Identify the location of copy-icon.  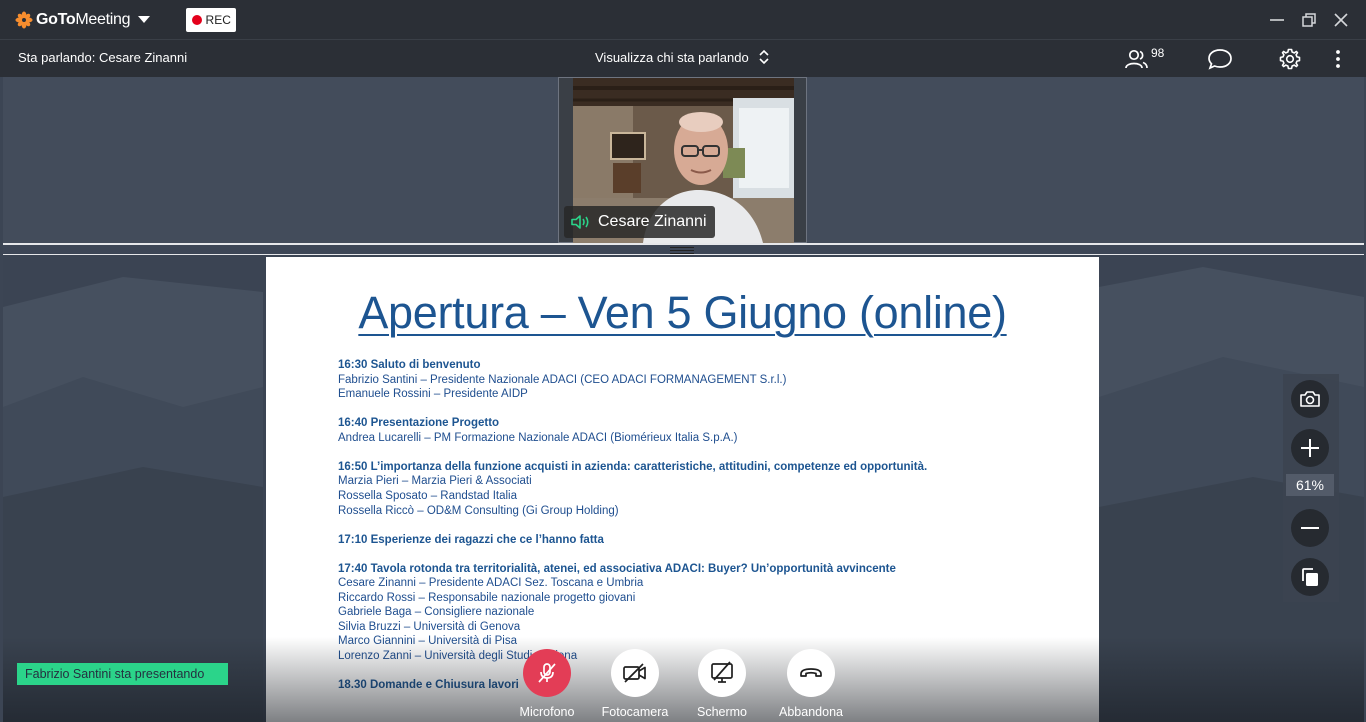
(1310, 577).